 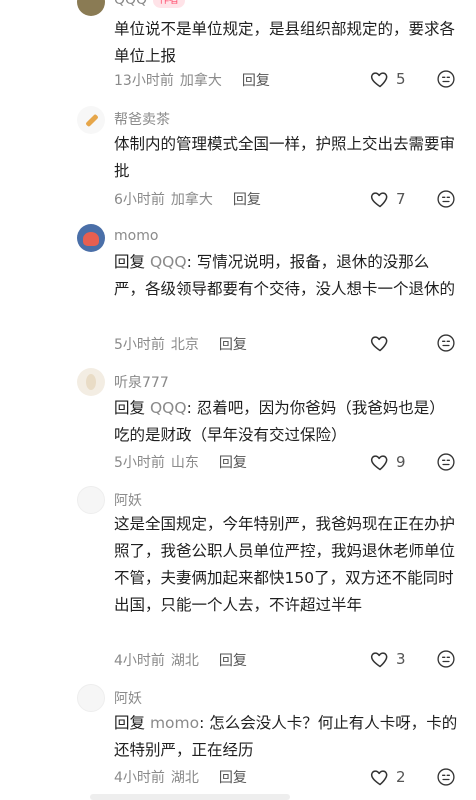 What do you see at coordinates (401, 199) in the screenshot?
I see `like-count: 7` at bounding box center [401, 199].